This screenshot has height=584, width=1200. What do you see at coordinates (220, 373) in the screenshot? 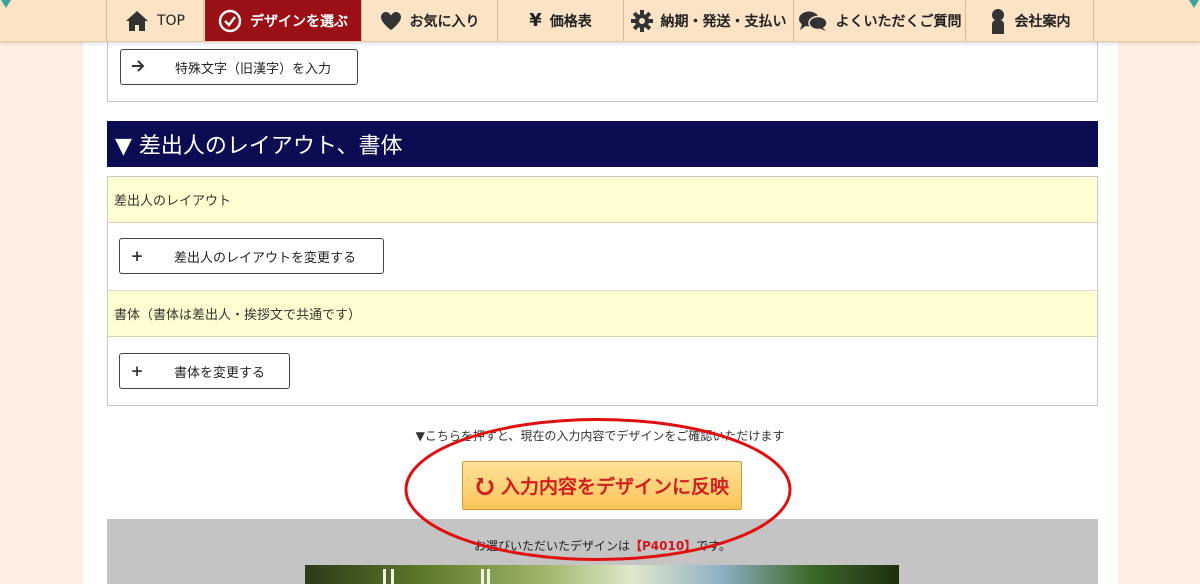
I see `change-font-label: 書体を変更する` at bounding box center [220, 373].